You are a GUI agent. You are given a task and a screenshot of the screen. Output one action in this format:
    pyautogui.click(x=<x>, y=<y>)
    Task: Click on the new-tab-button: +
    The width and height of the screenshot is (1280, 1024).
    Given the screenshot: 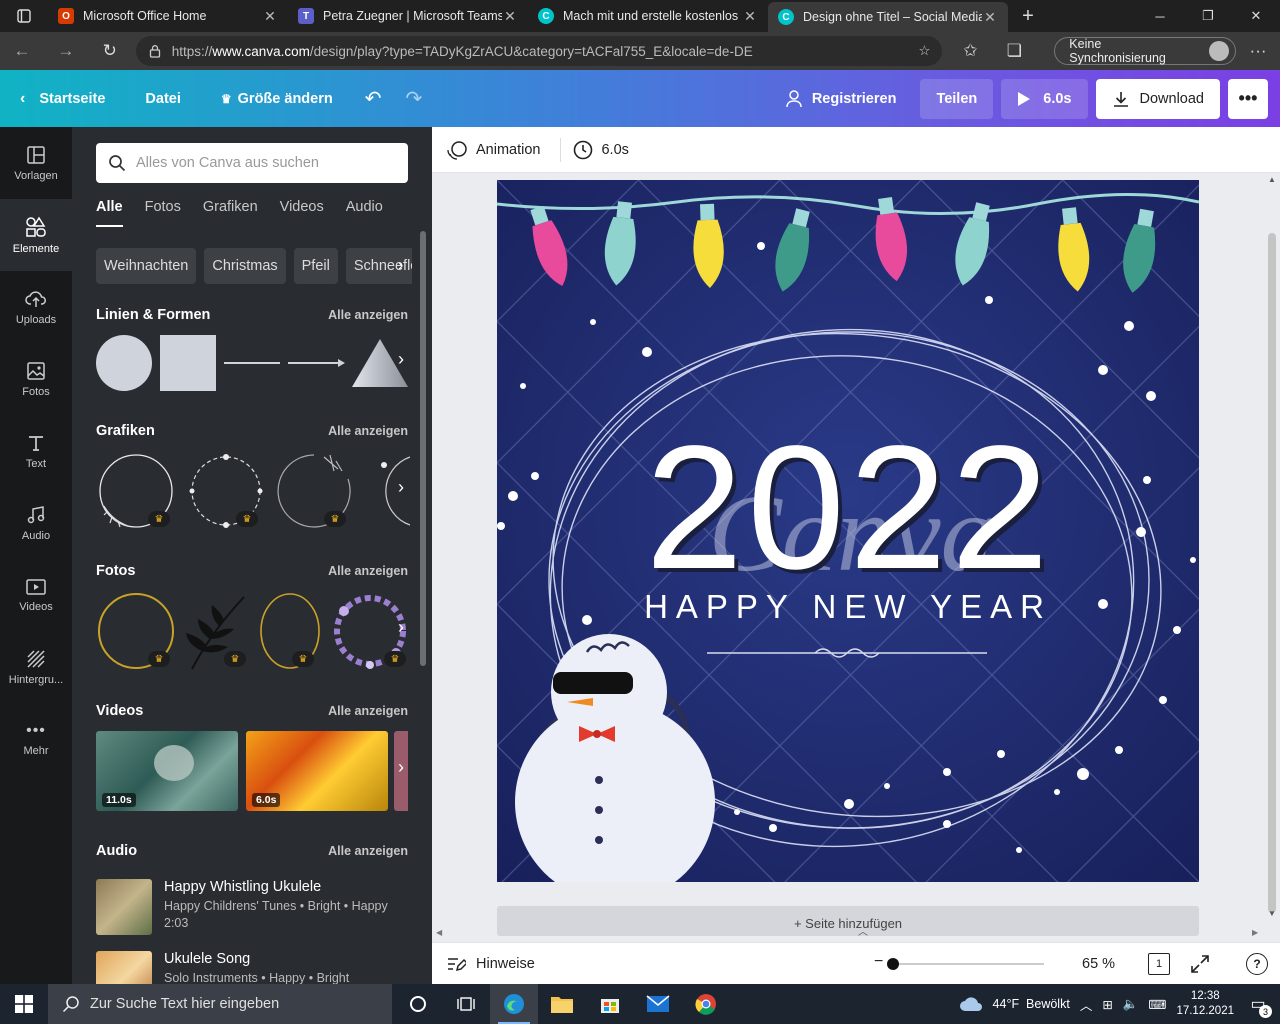 What is the action you would take?
    pyautogui.click(x=1028, y=16)
    